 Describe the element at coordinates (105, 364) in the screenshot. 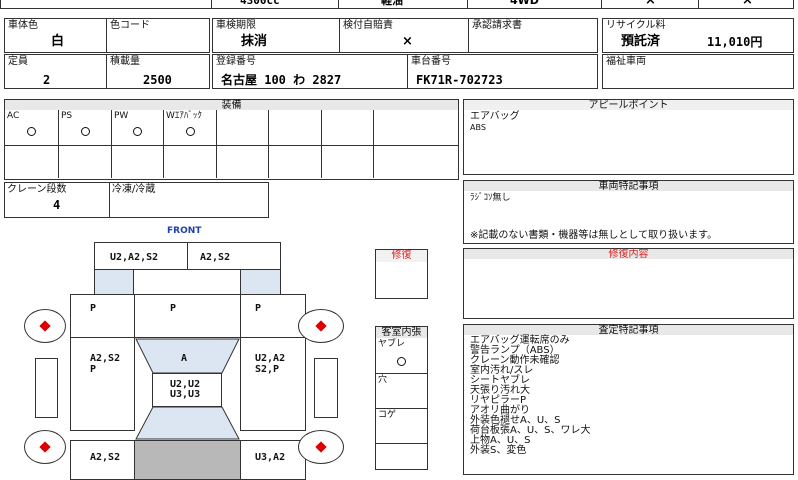

I see `diagram-text-left-mid: A2,S2 P` at that location.